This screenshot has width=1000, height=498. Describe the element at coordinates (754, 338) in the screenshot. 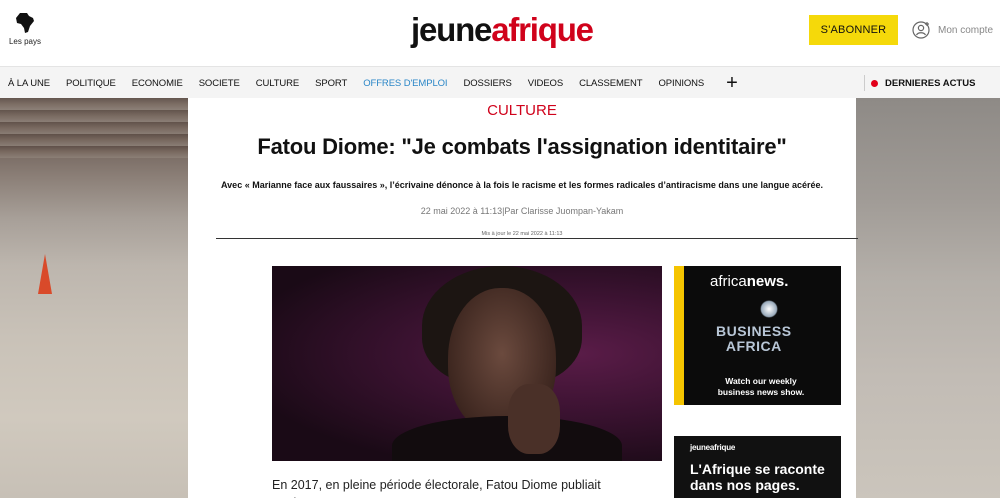

I see `business-africa-logo: BUSINESS AFRICA` at that location.